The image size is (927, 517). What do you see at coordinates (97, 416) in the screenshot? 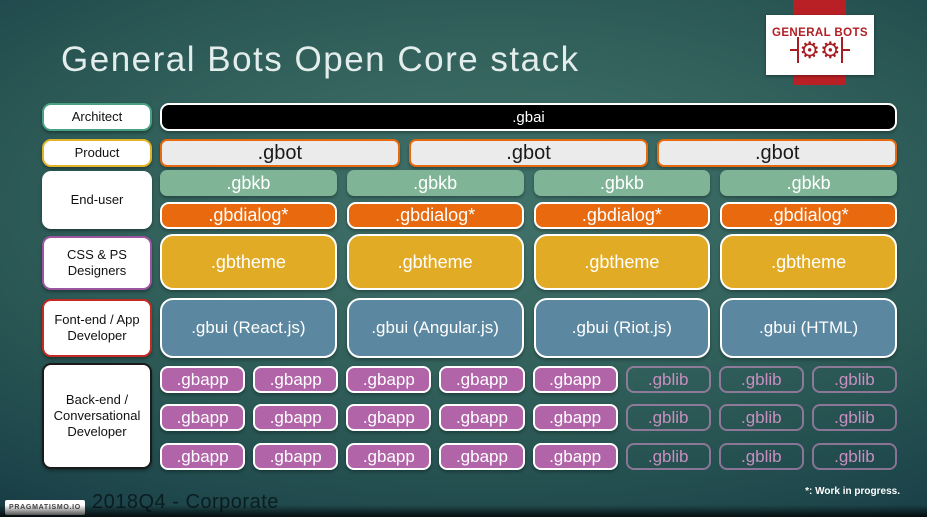
I see `row-label-backend-conversational-developer: Back-end / Conversational Developer` at bounding box center [97, 416].